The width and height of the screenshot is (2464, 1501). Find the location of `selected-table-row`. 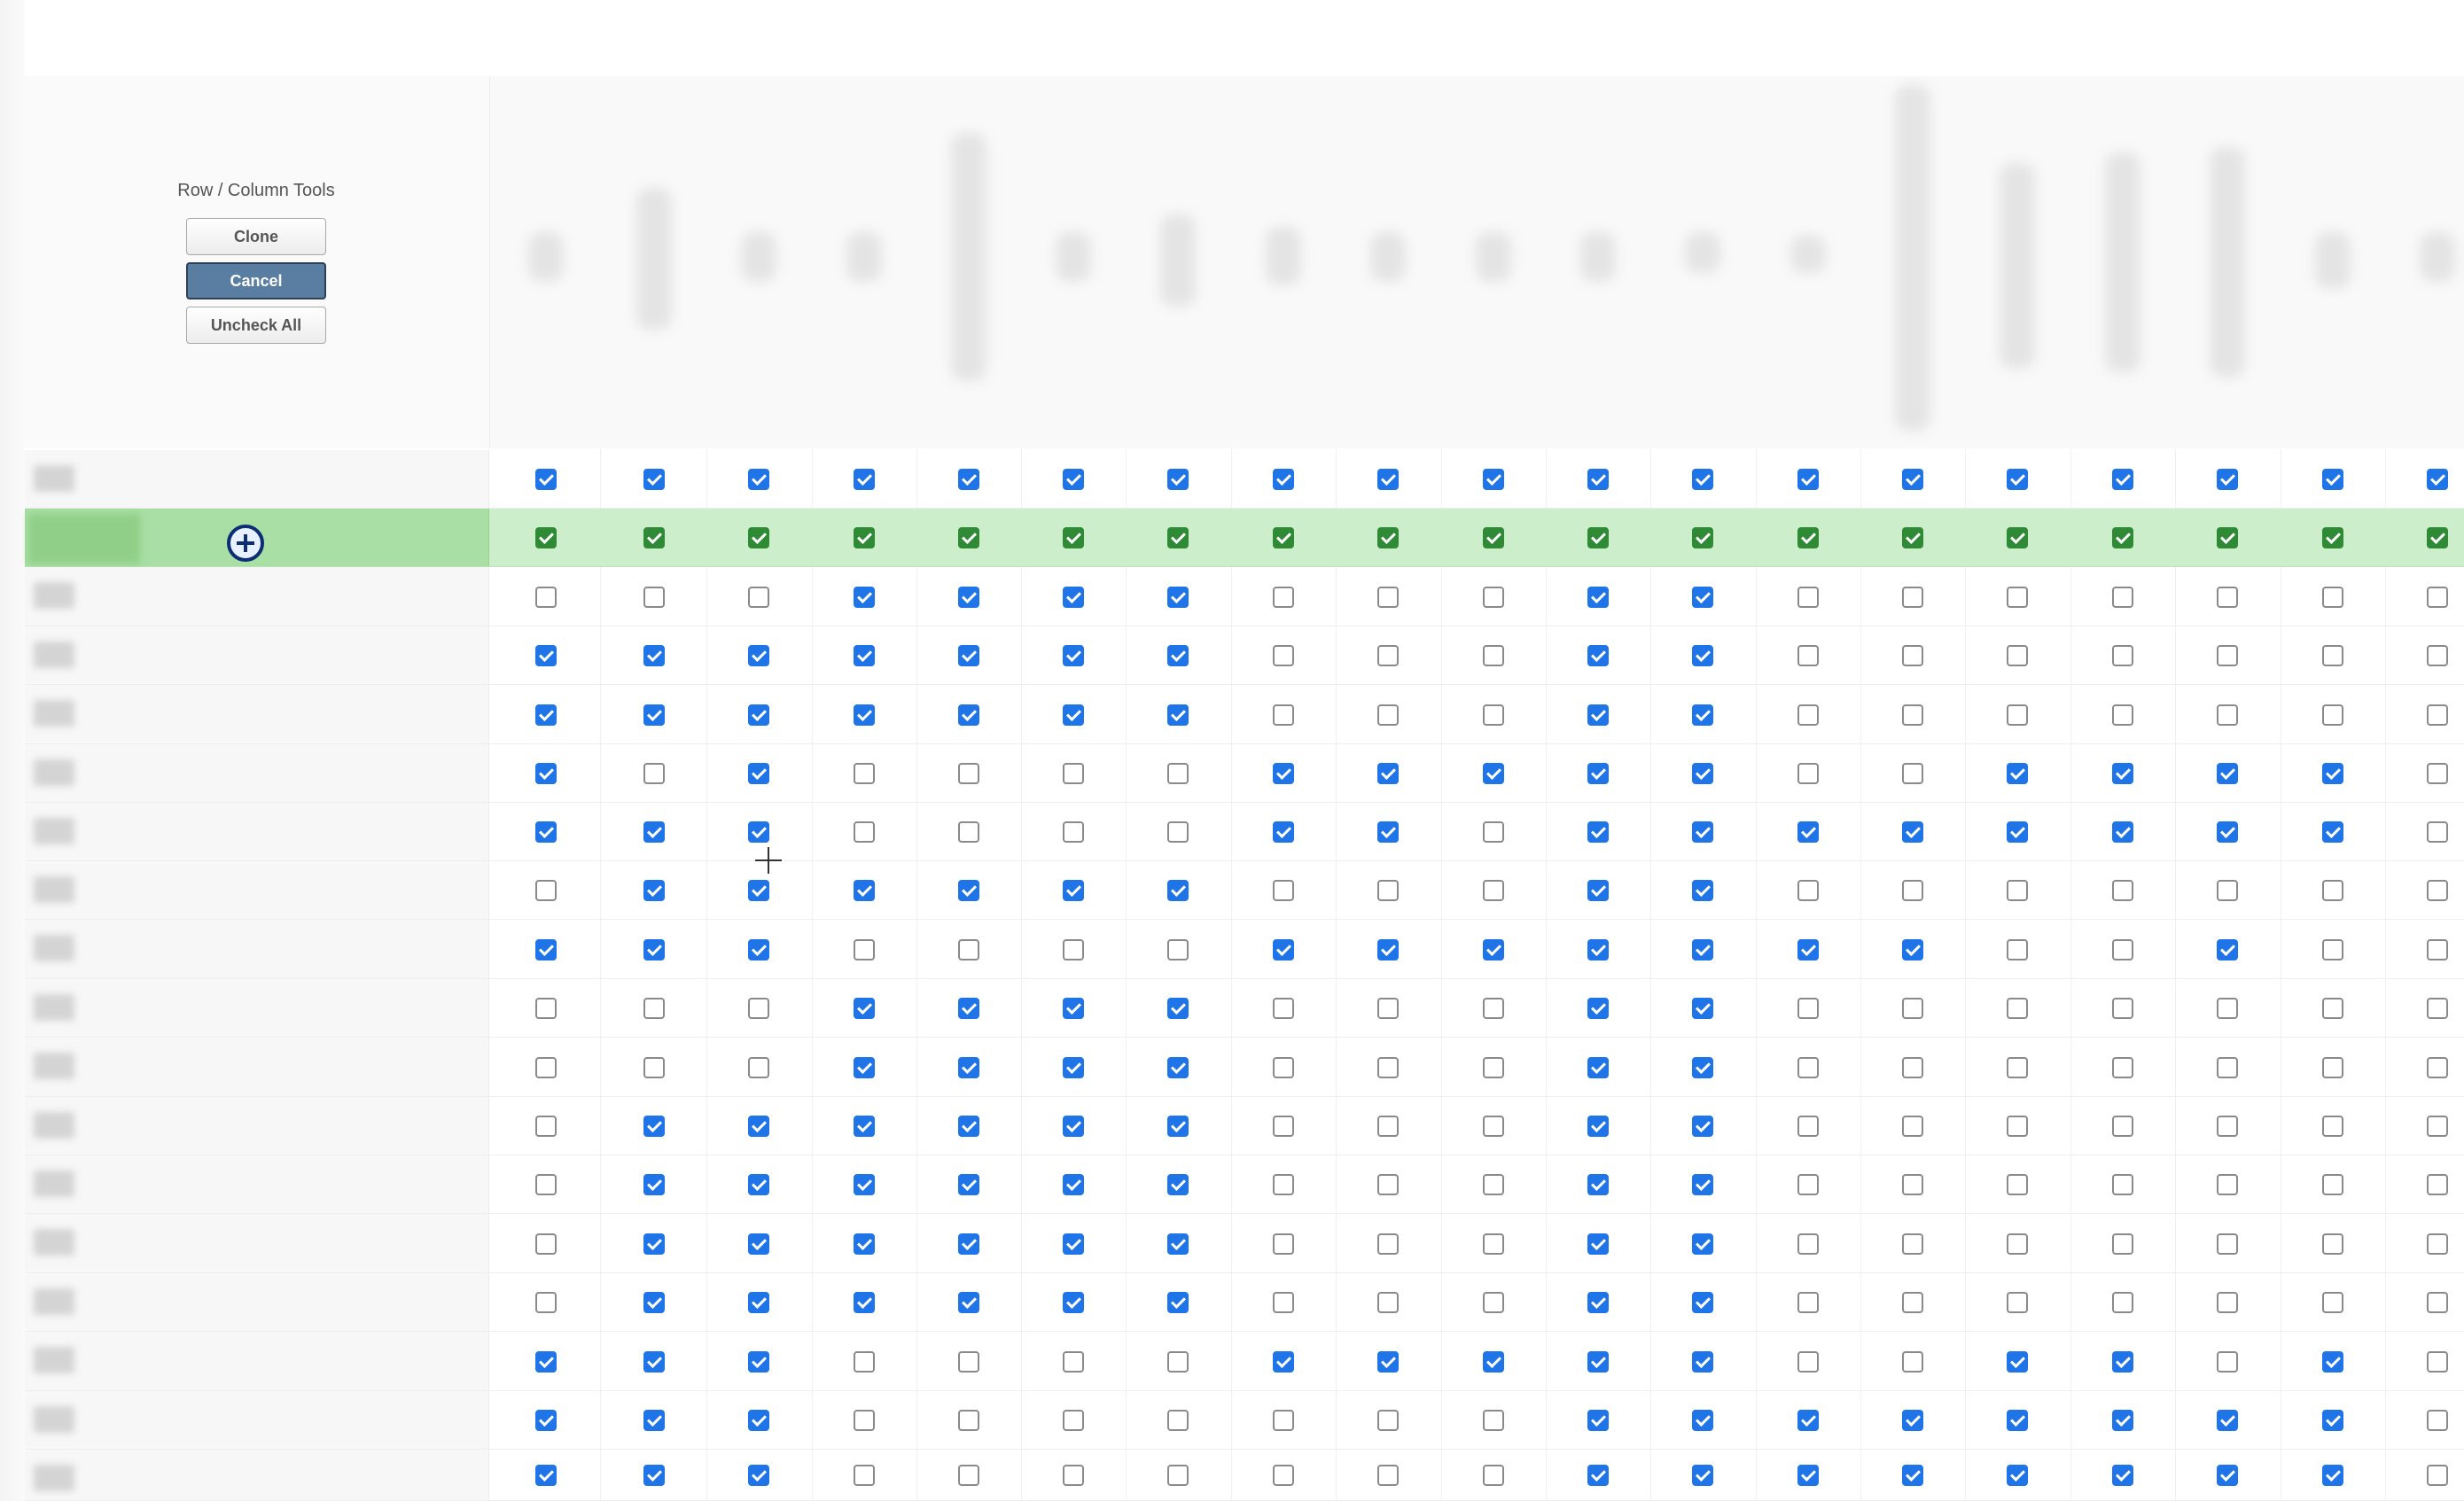

selected-table-row is located at coordinates (1244, 538).